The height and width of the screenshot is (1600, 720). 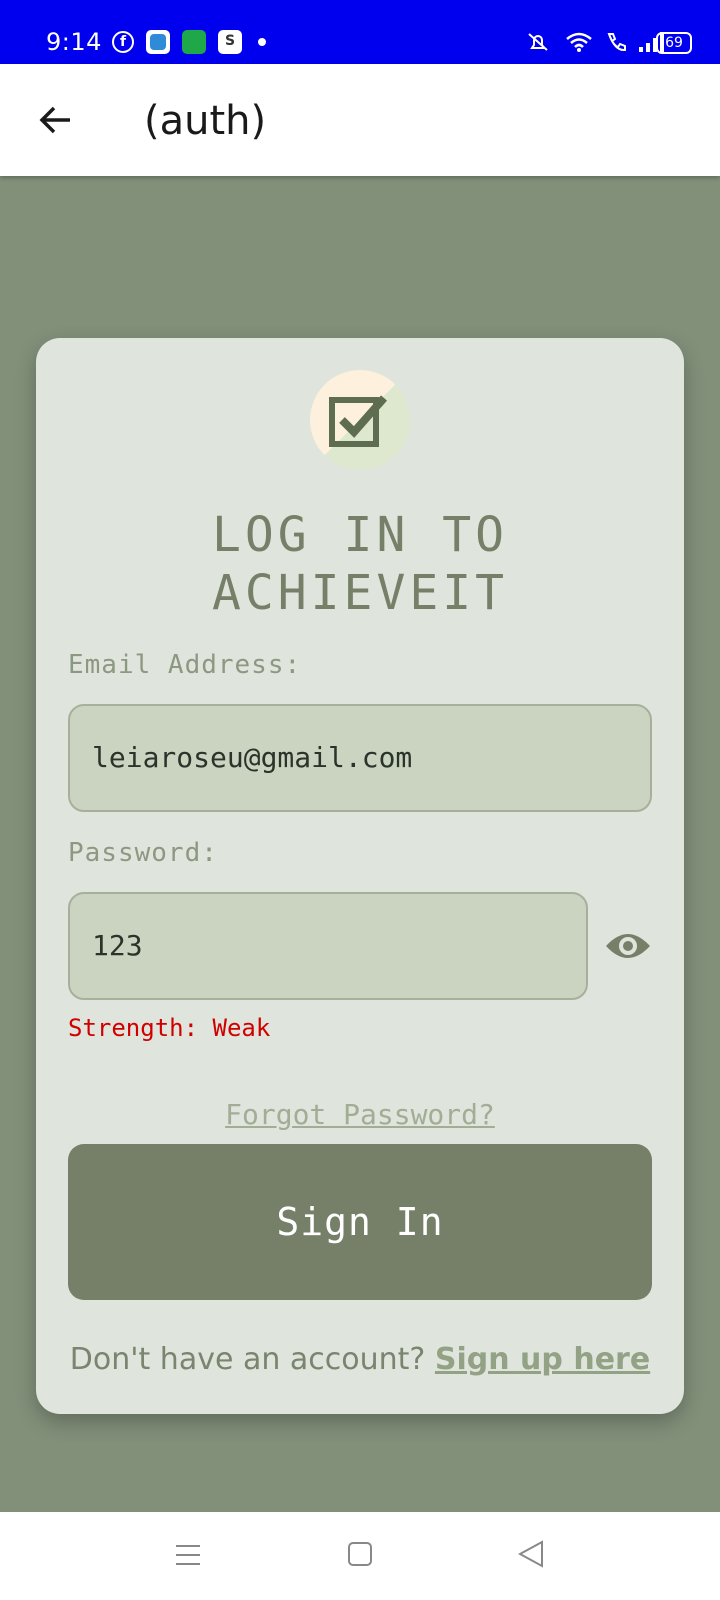 What do you see at coordinates (262, 42) in the screenshot?
I see `dot-icon` at bounding box center [262, 42].